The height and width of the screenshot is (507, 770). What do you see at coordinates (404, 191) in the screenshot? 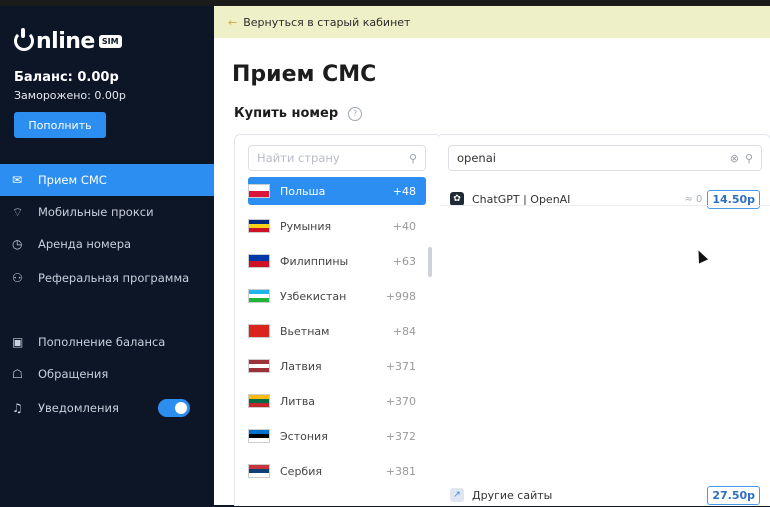
I see `country-code: +48` at bounding box center [404, 191].